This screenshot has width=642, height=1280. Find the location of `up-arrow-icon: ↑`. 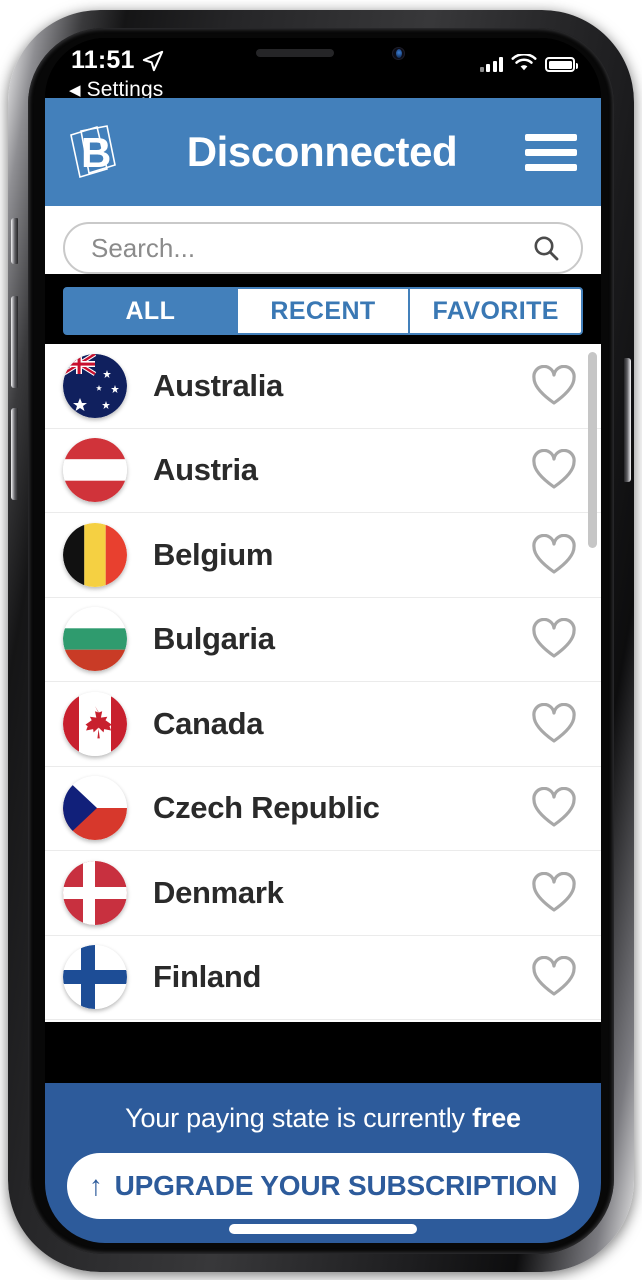

up-arrow-icon: ↑ is located at coordinates (95, 1185).